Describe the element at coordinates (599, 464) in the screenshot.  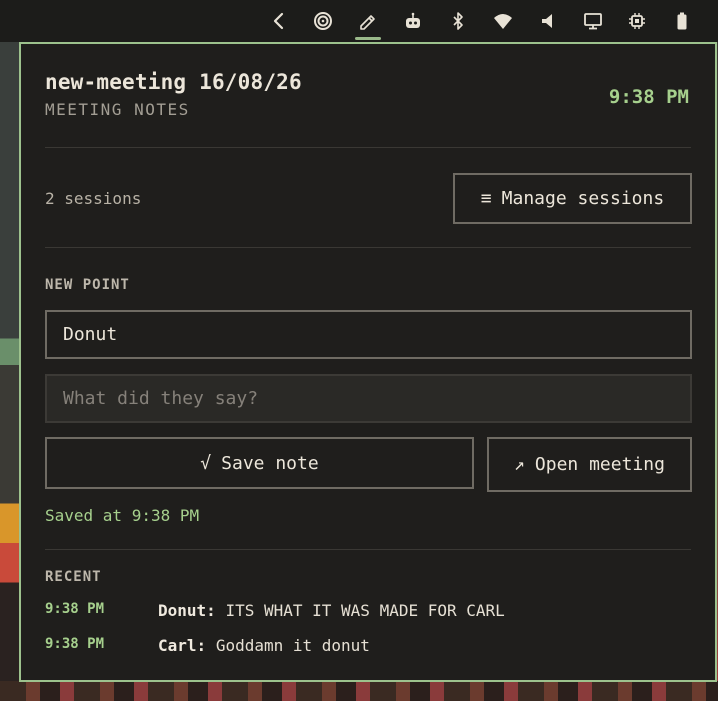
I see `open-meeting-label: Open meeting` at that location.